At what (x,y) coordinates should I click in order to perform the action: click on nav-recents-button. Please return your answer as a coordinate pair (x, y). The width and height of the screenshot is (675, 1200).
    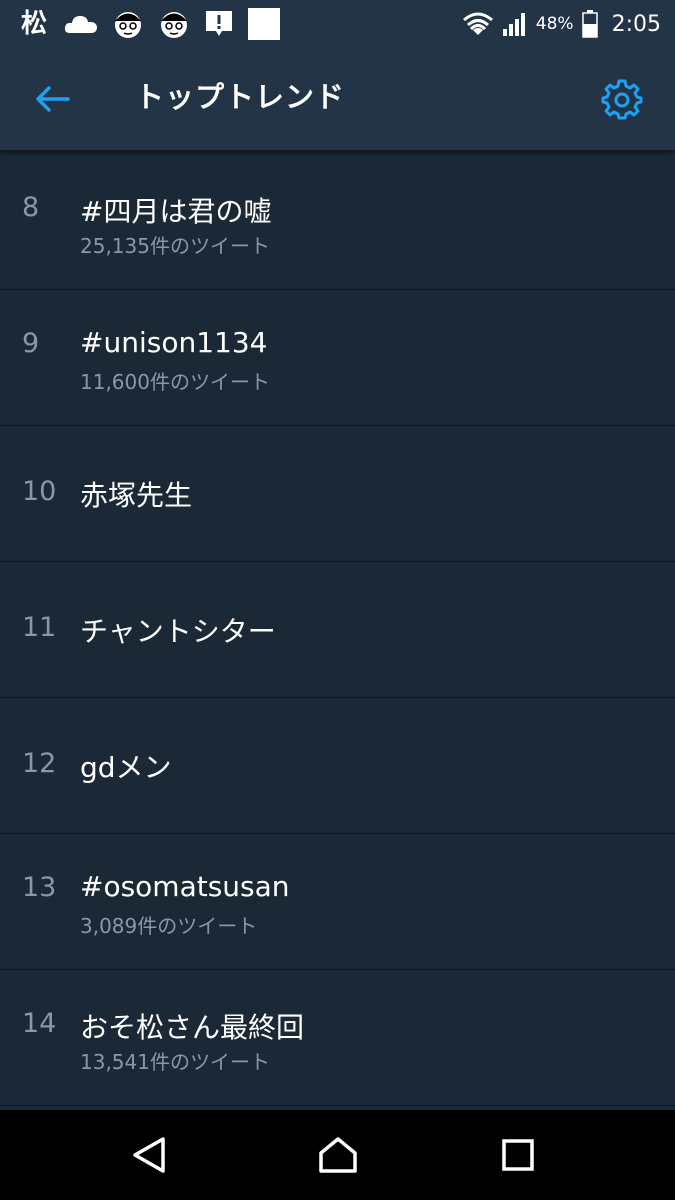
    Looking at the image, I should click on (518, 1155).